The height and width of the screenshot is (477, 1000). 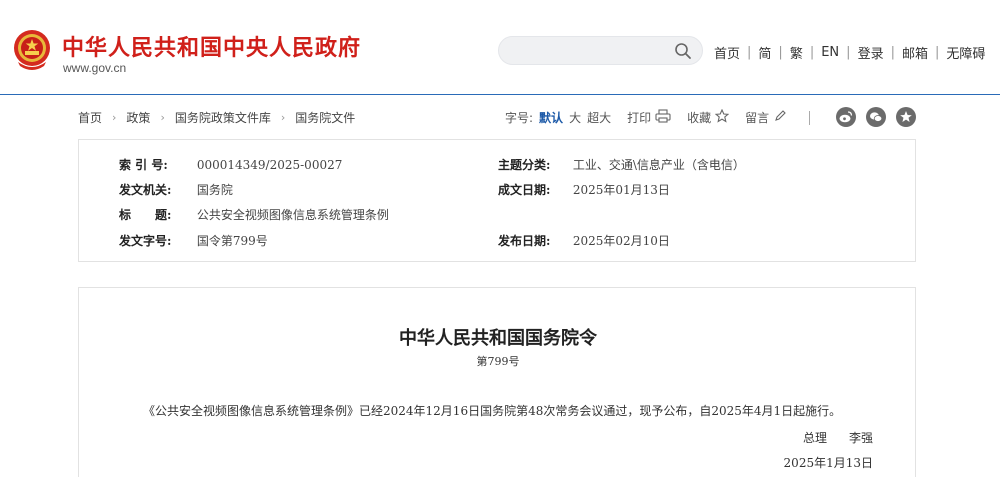 What do you see at coordinates (599, 117) in the screenshot?
I see `font-size-xlarge: 超大` at bounding box center [599, 117].